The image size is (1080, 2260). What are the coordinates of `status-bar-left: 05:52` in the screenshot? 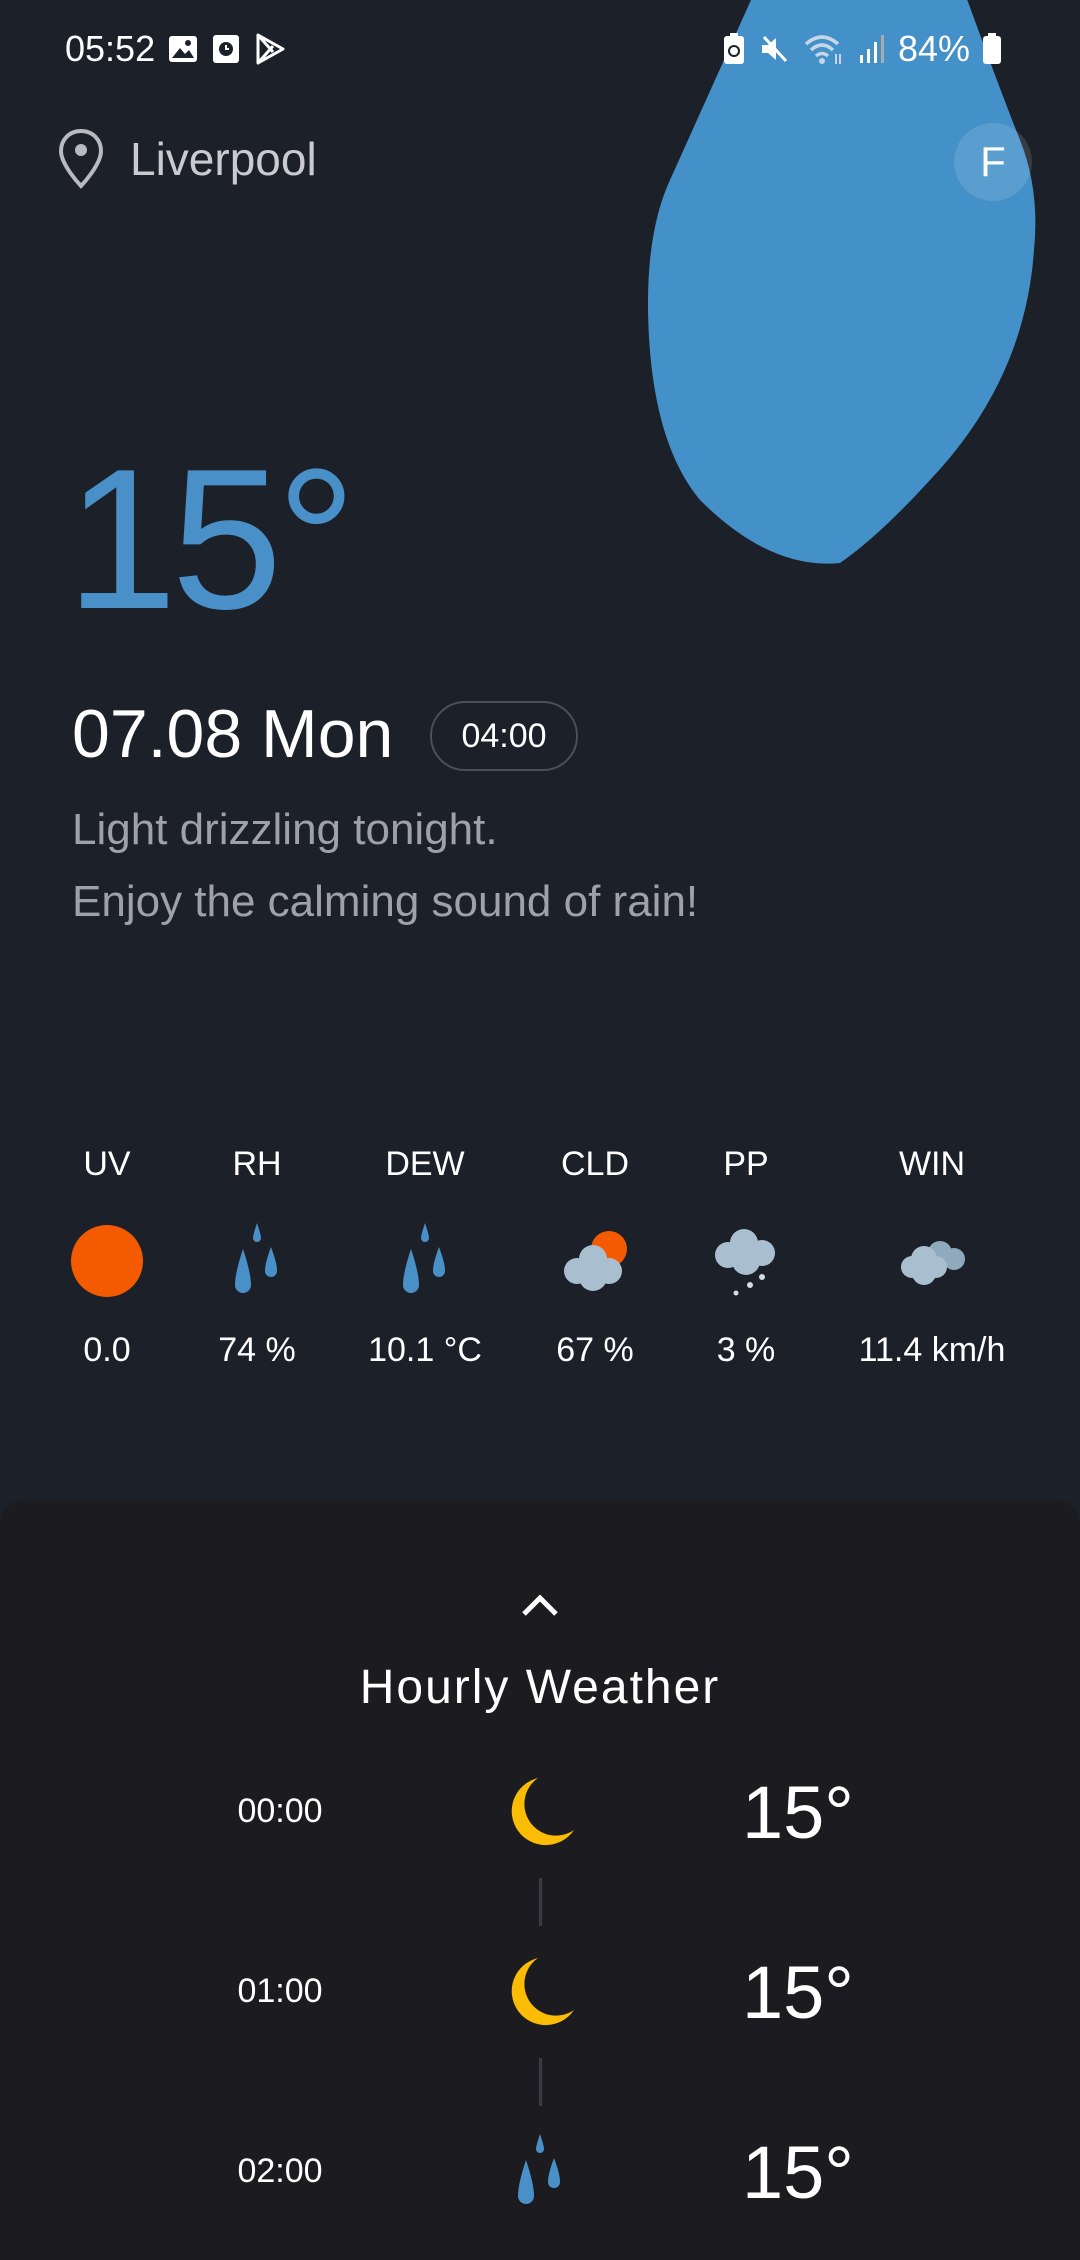 It's located at (176, 49).